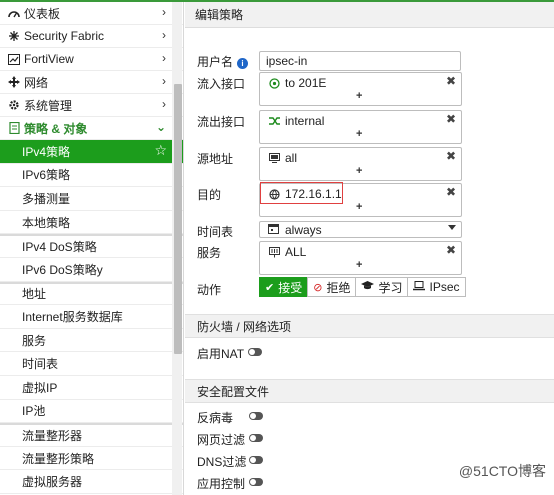  What do you see at coordinates (91, 364) in the screenshot?
I see `sidebar-item-schedules: 时间表` at bounding box center [91, 364].